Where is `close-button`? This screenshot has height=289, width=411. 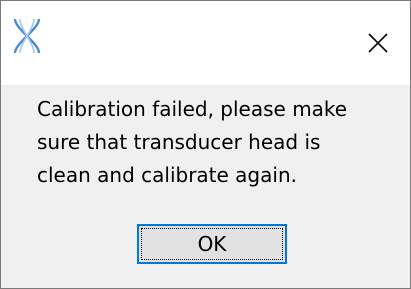 close-button is located at coordinates (378, 43).